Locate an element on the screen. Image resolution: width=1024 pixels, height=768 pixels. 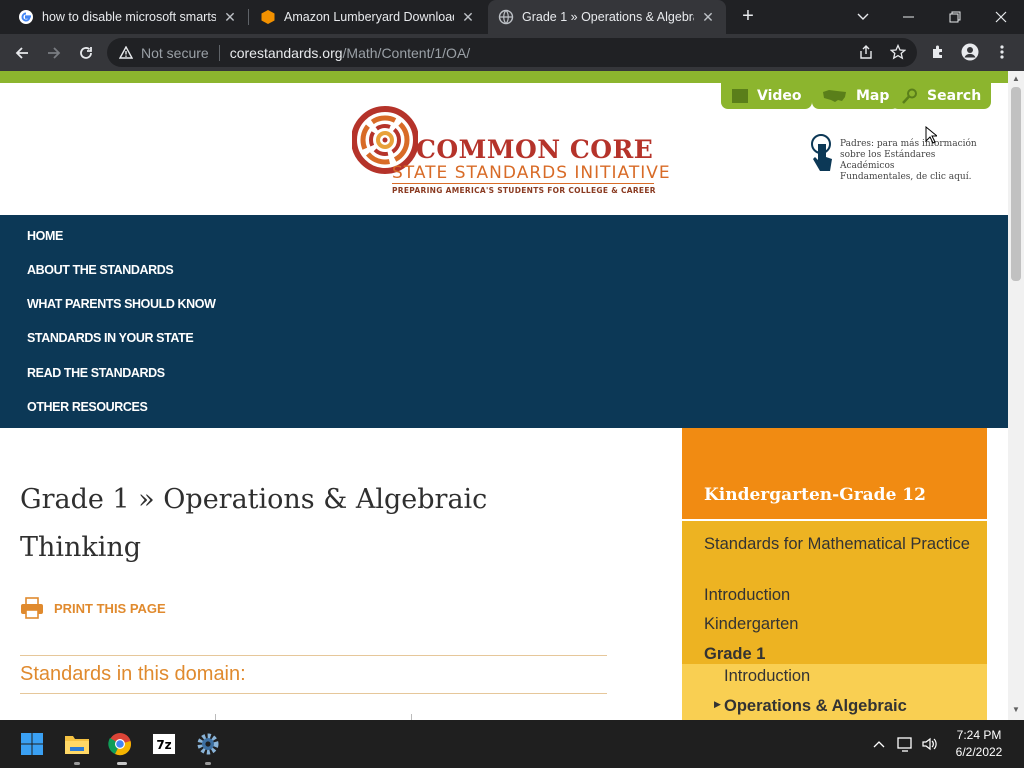
7zip-logo-icon: 7z is located at coordinates (164, 744).